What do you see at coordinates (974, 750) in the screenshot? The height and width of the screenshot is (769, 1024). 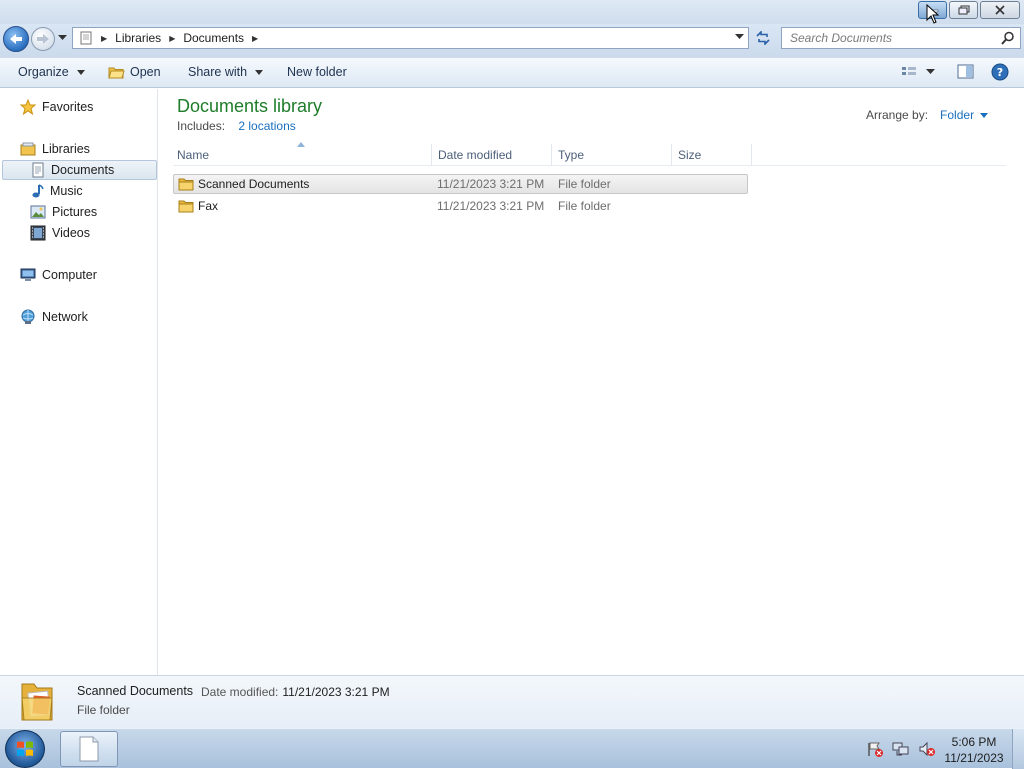 I see `system-clock: 5:06 PM 11/21/2023` at bounding box center [974, 750].